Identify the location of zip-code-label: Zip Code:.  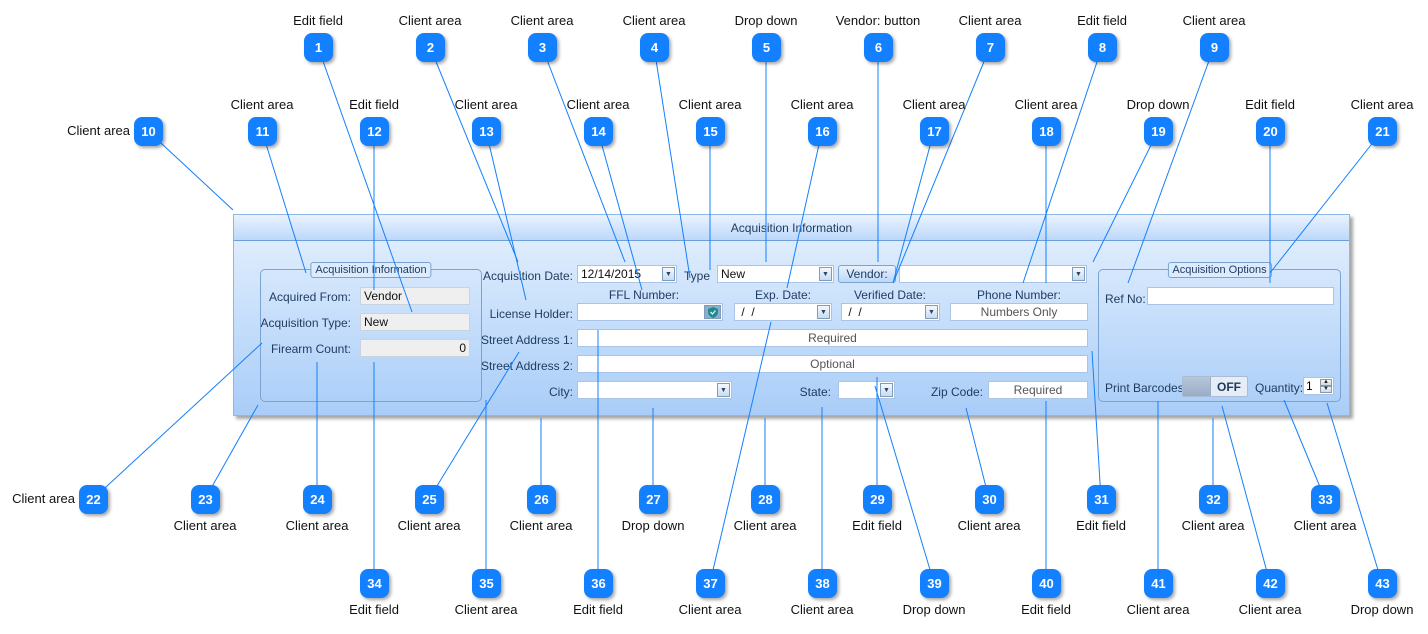
(956, 392).